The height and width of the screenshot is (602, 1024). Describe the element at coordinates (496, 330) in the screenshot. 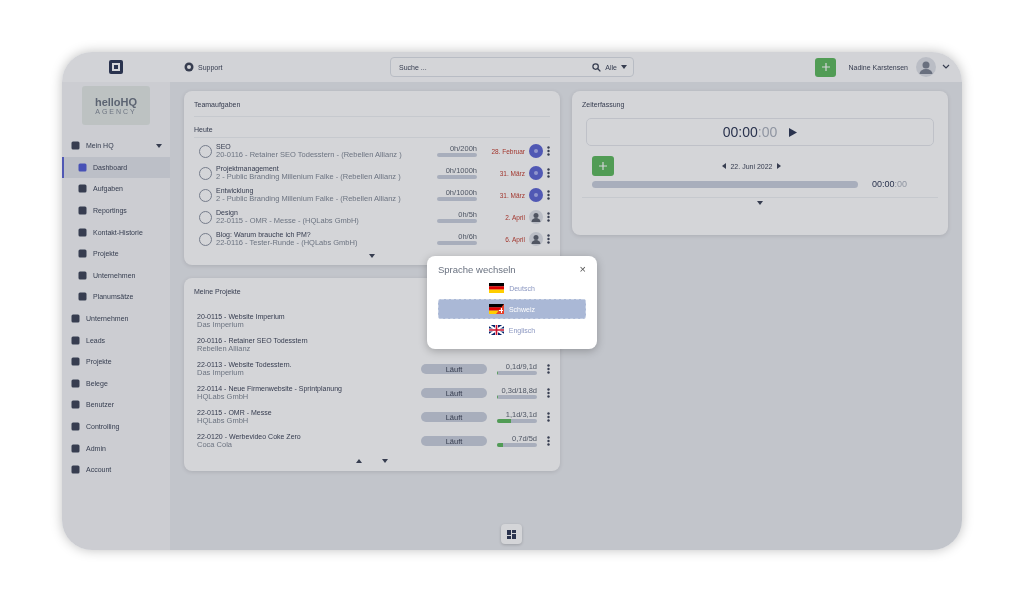

I see `british-flag-icon` at that location.